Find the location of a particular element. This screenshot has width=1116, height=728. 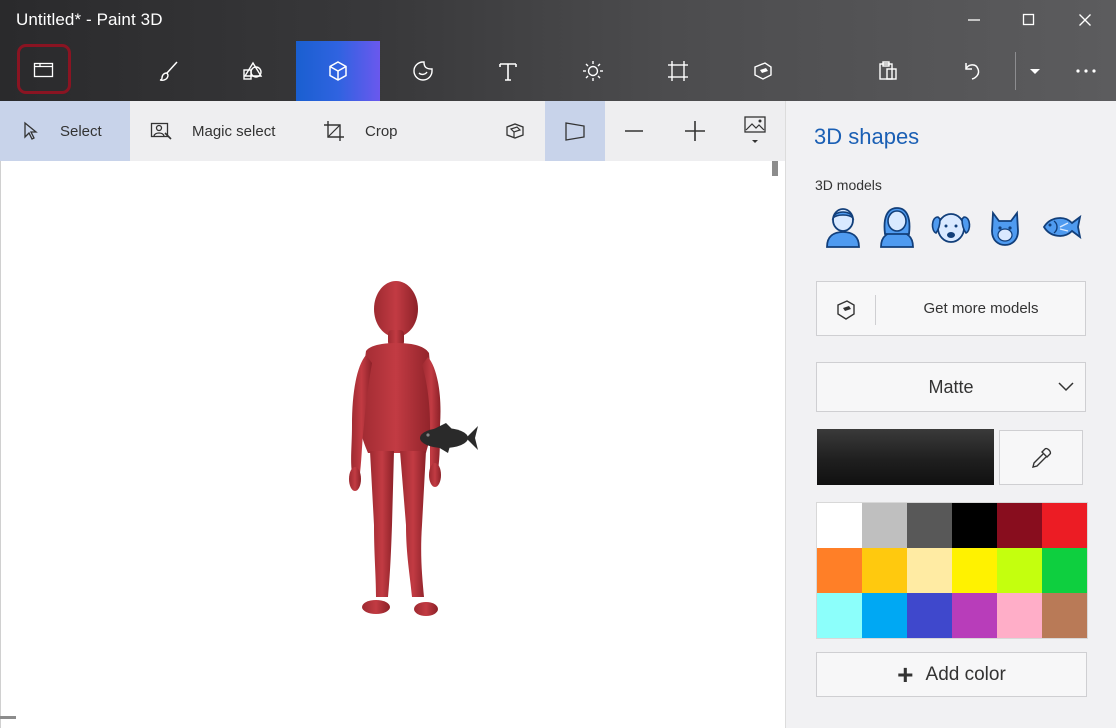

tool-remix-3d is located at coordinates (763, 71).